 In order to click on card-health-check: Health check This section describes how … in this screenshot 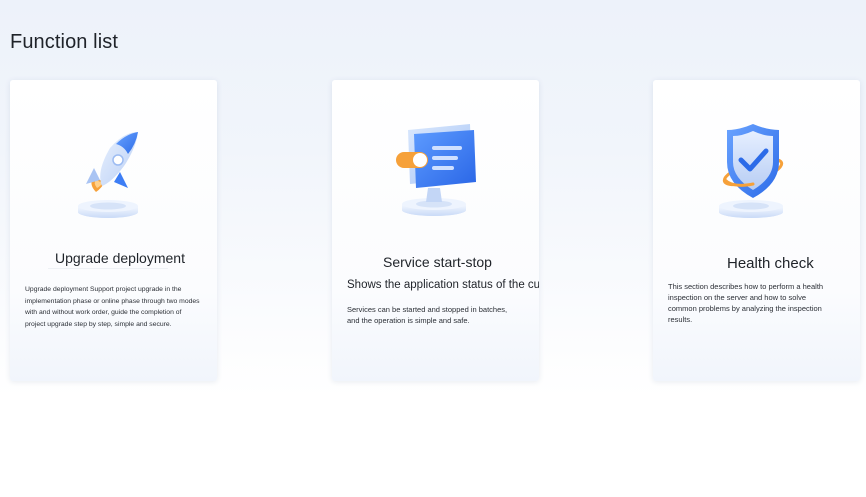, I will do `click(756, 230)`.